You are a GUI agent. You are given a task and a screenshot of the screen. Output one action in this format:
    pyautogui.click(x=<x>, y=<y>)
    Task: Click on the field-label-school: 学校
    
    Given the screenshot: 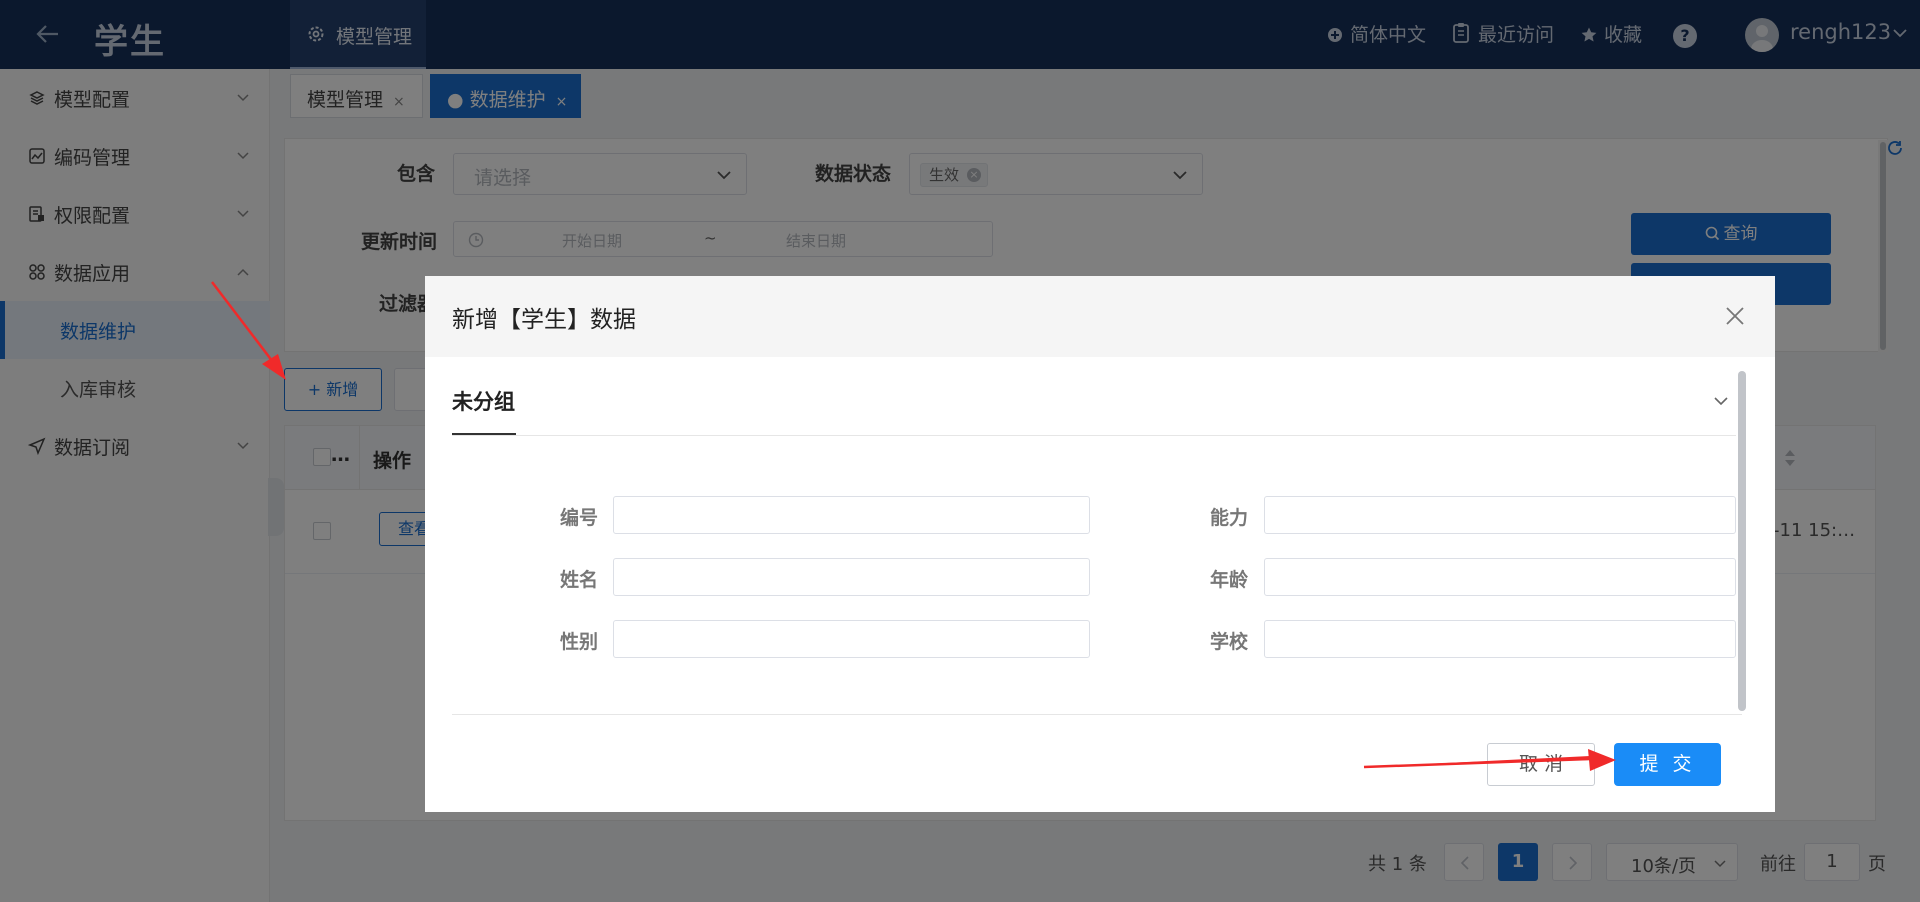 What is the action you would take?
    pyautogui.click(x=1229, y=642)
    